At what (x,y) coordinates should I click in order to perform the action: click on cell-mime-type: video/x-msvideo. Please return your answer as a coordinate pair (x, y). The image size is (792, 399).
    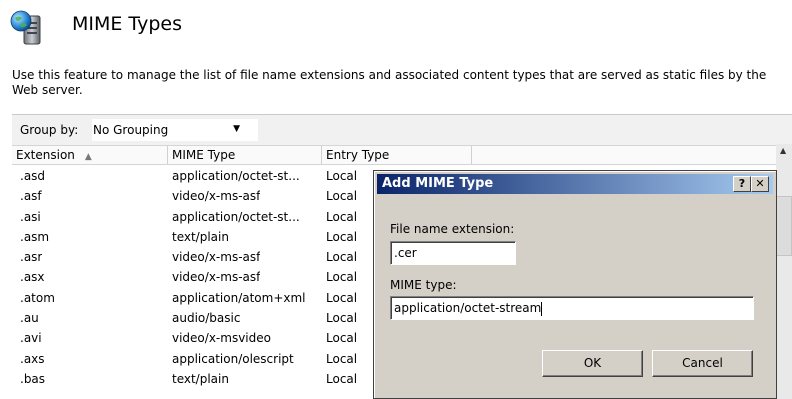
    Looking at the image, I should click on (221, 338).